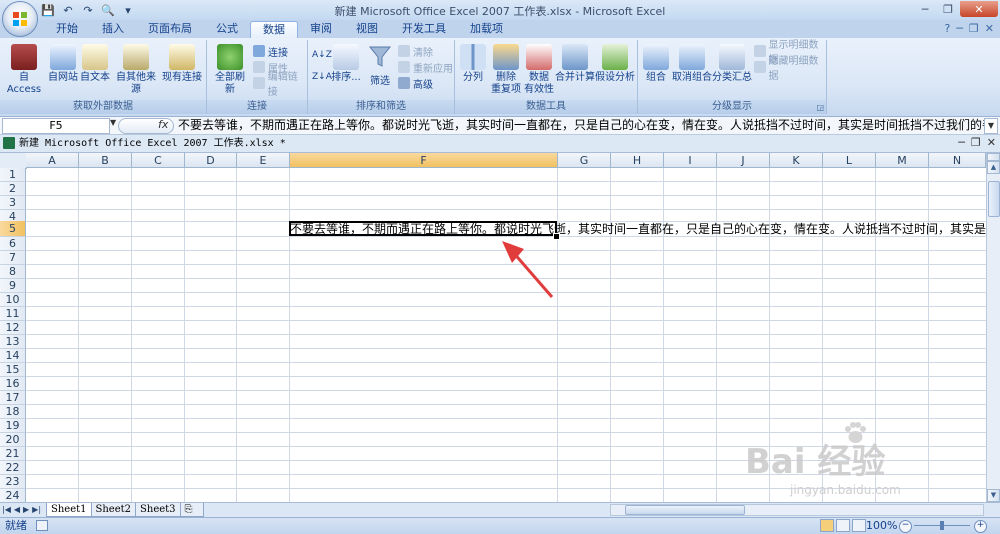 This screenshot has height=534, width=1000. Describe the element at coordinates (991, 142) in the screenshot. I see `wb-close-icon: ✕` at that location.